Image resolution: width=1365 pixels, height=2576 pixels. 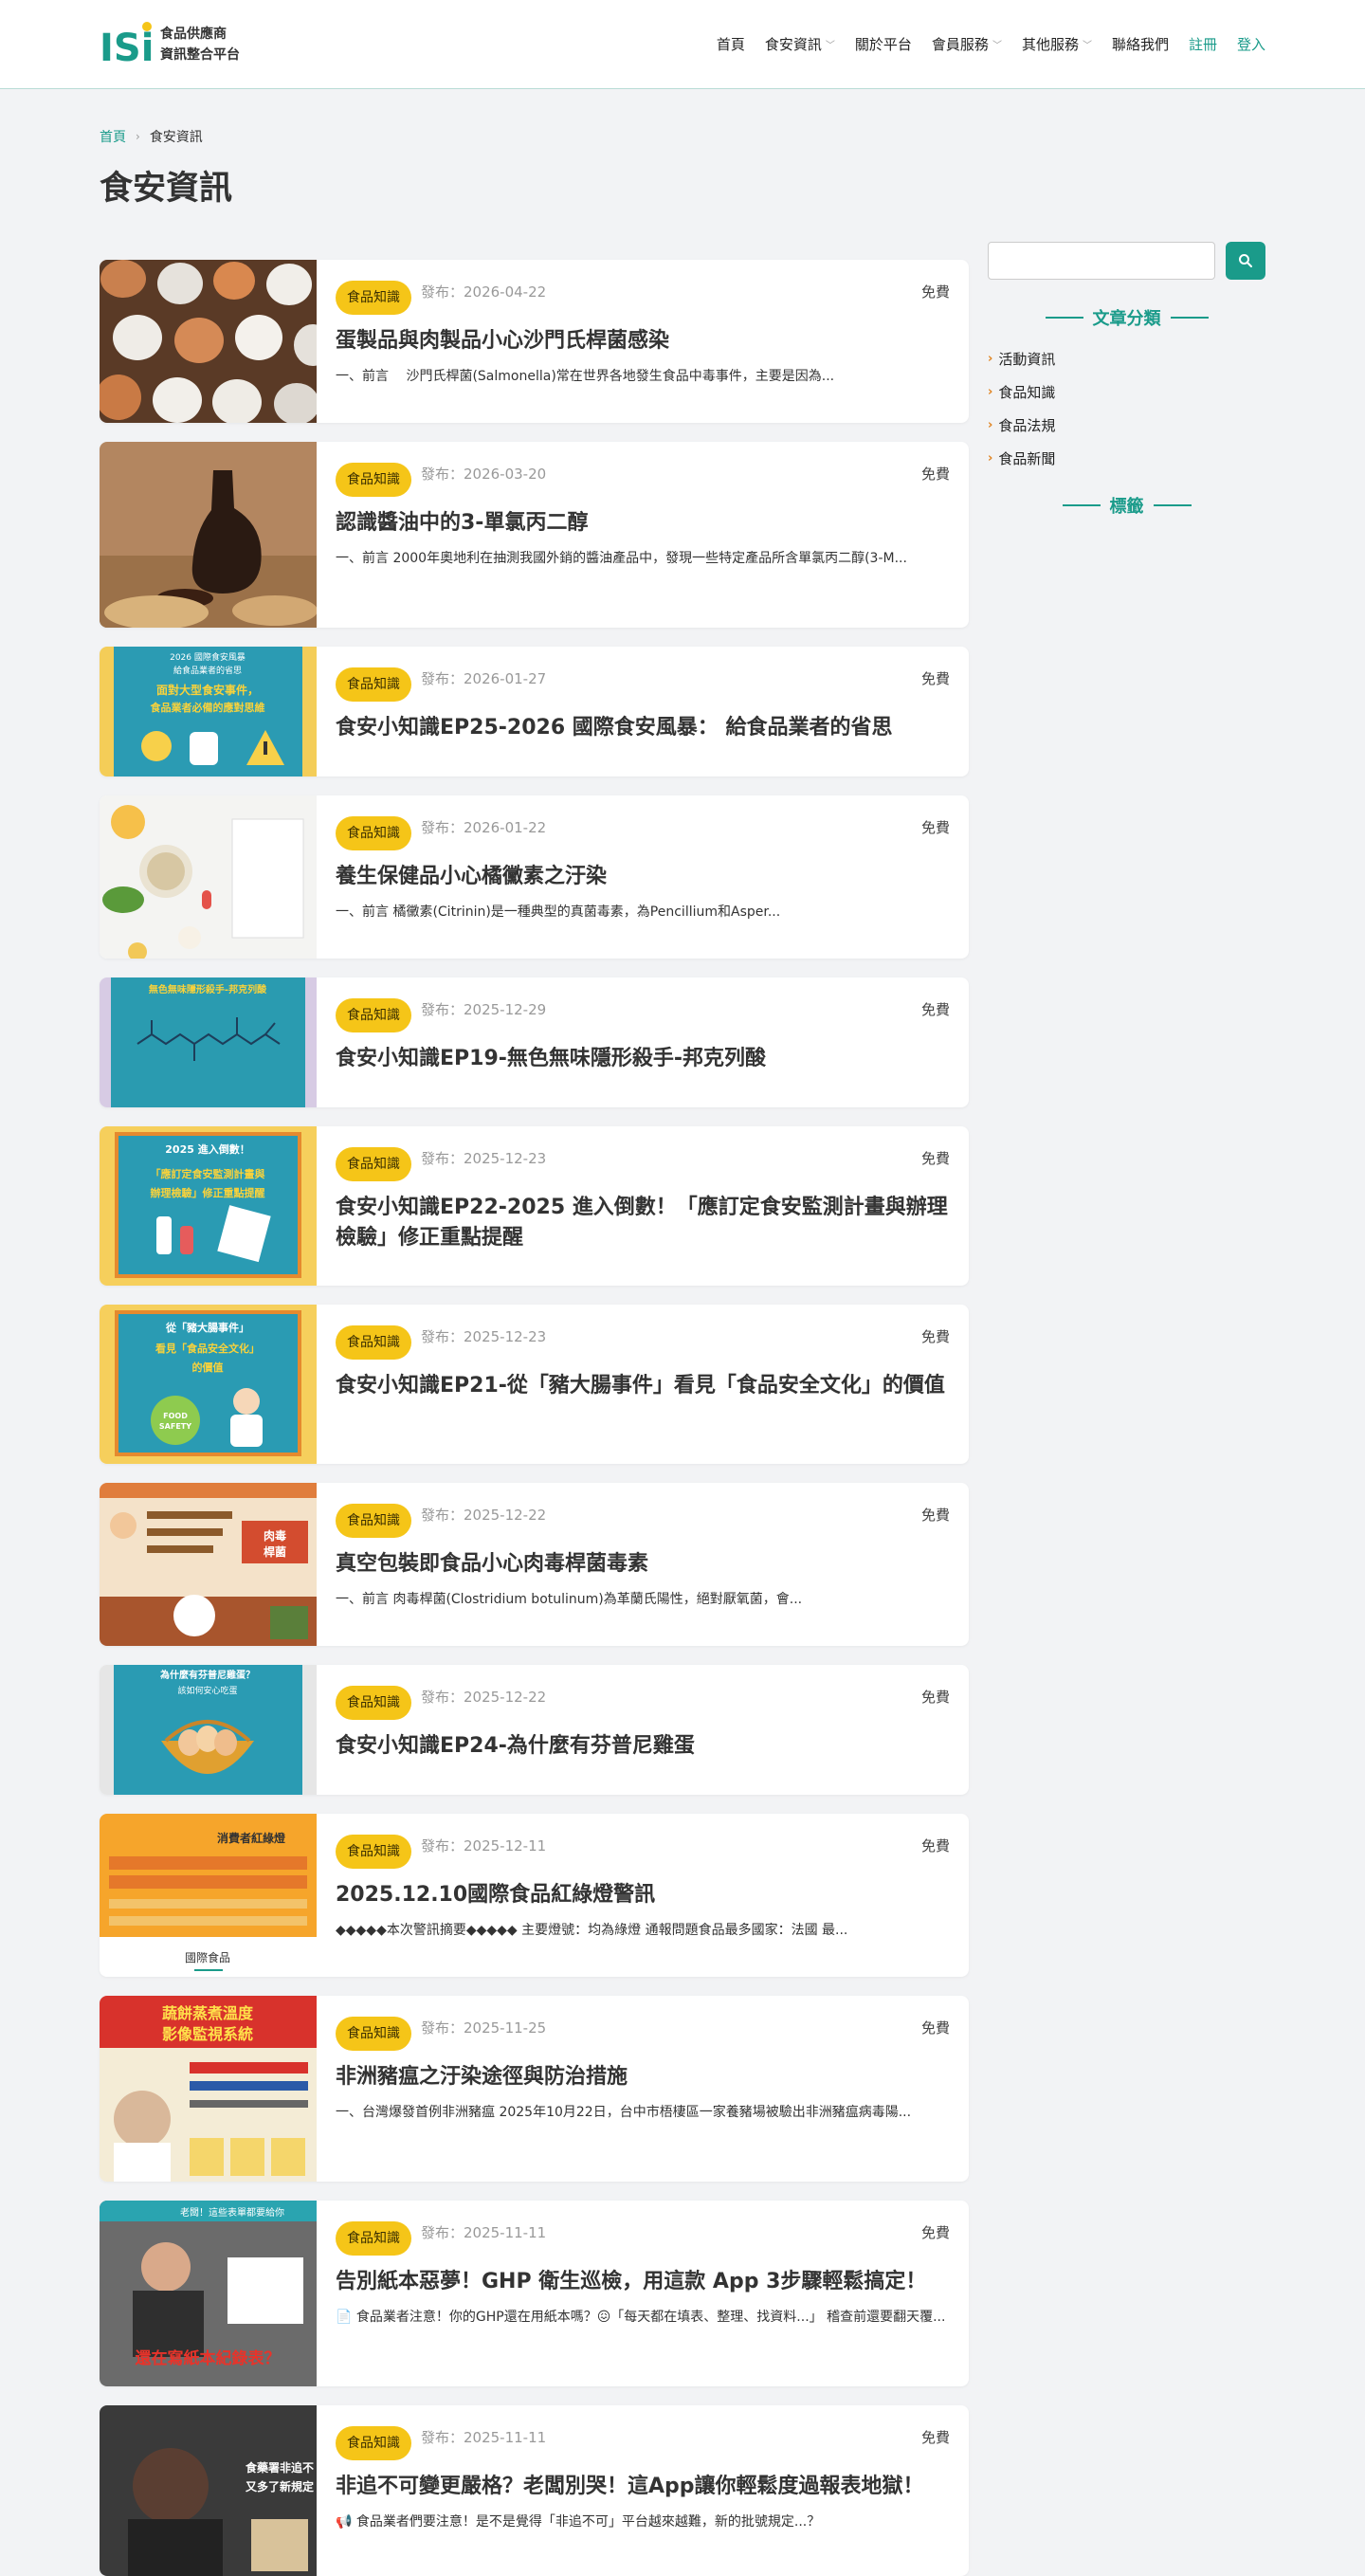 I want to click on article-title: 非洲豬瘟之汙染途徑與防治措施, so click(x=643, y=2077).